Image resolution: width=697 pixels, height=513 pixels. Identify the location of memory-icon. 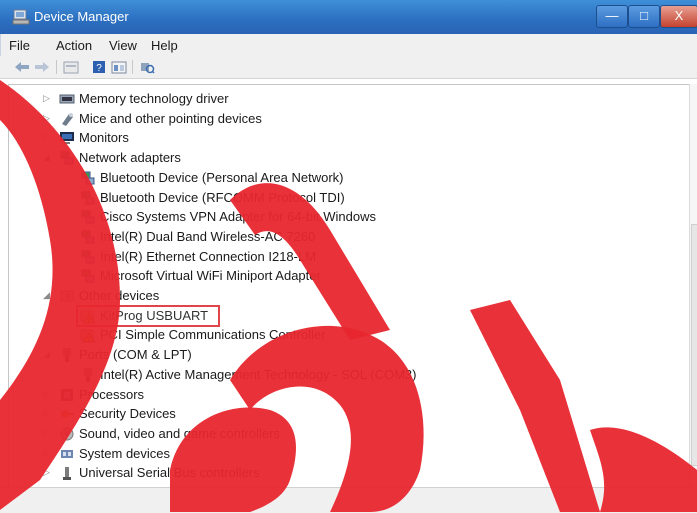
(67, 99).